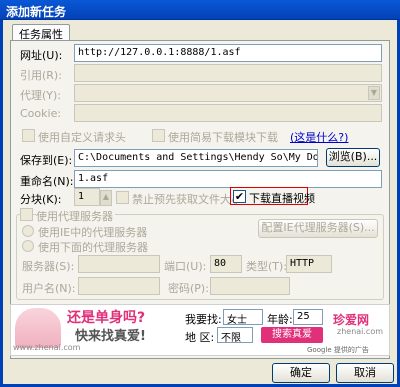  What do you see at coordinates (292, 335) in the screenshot?
I see `ad-search-button: 搜索真爱` at bounding box center [292, 335].